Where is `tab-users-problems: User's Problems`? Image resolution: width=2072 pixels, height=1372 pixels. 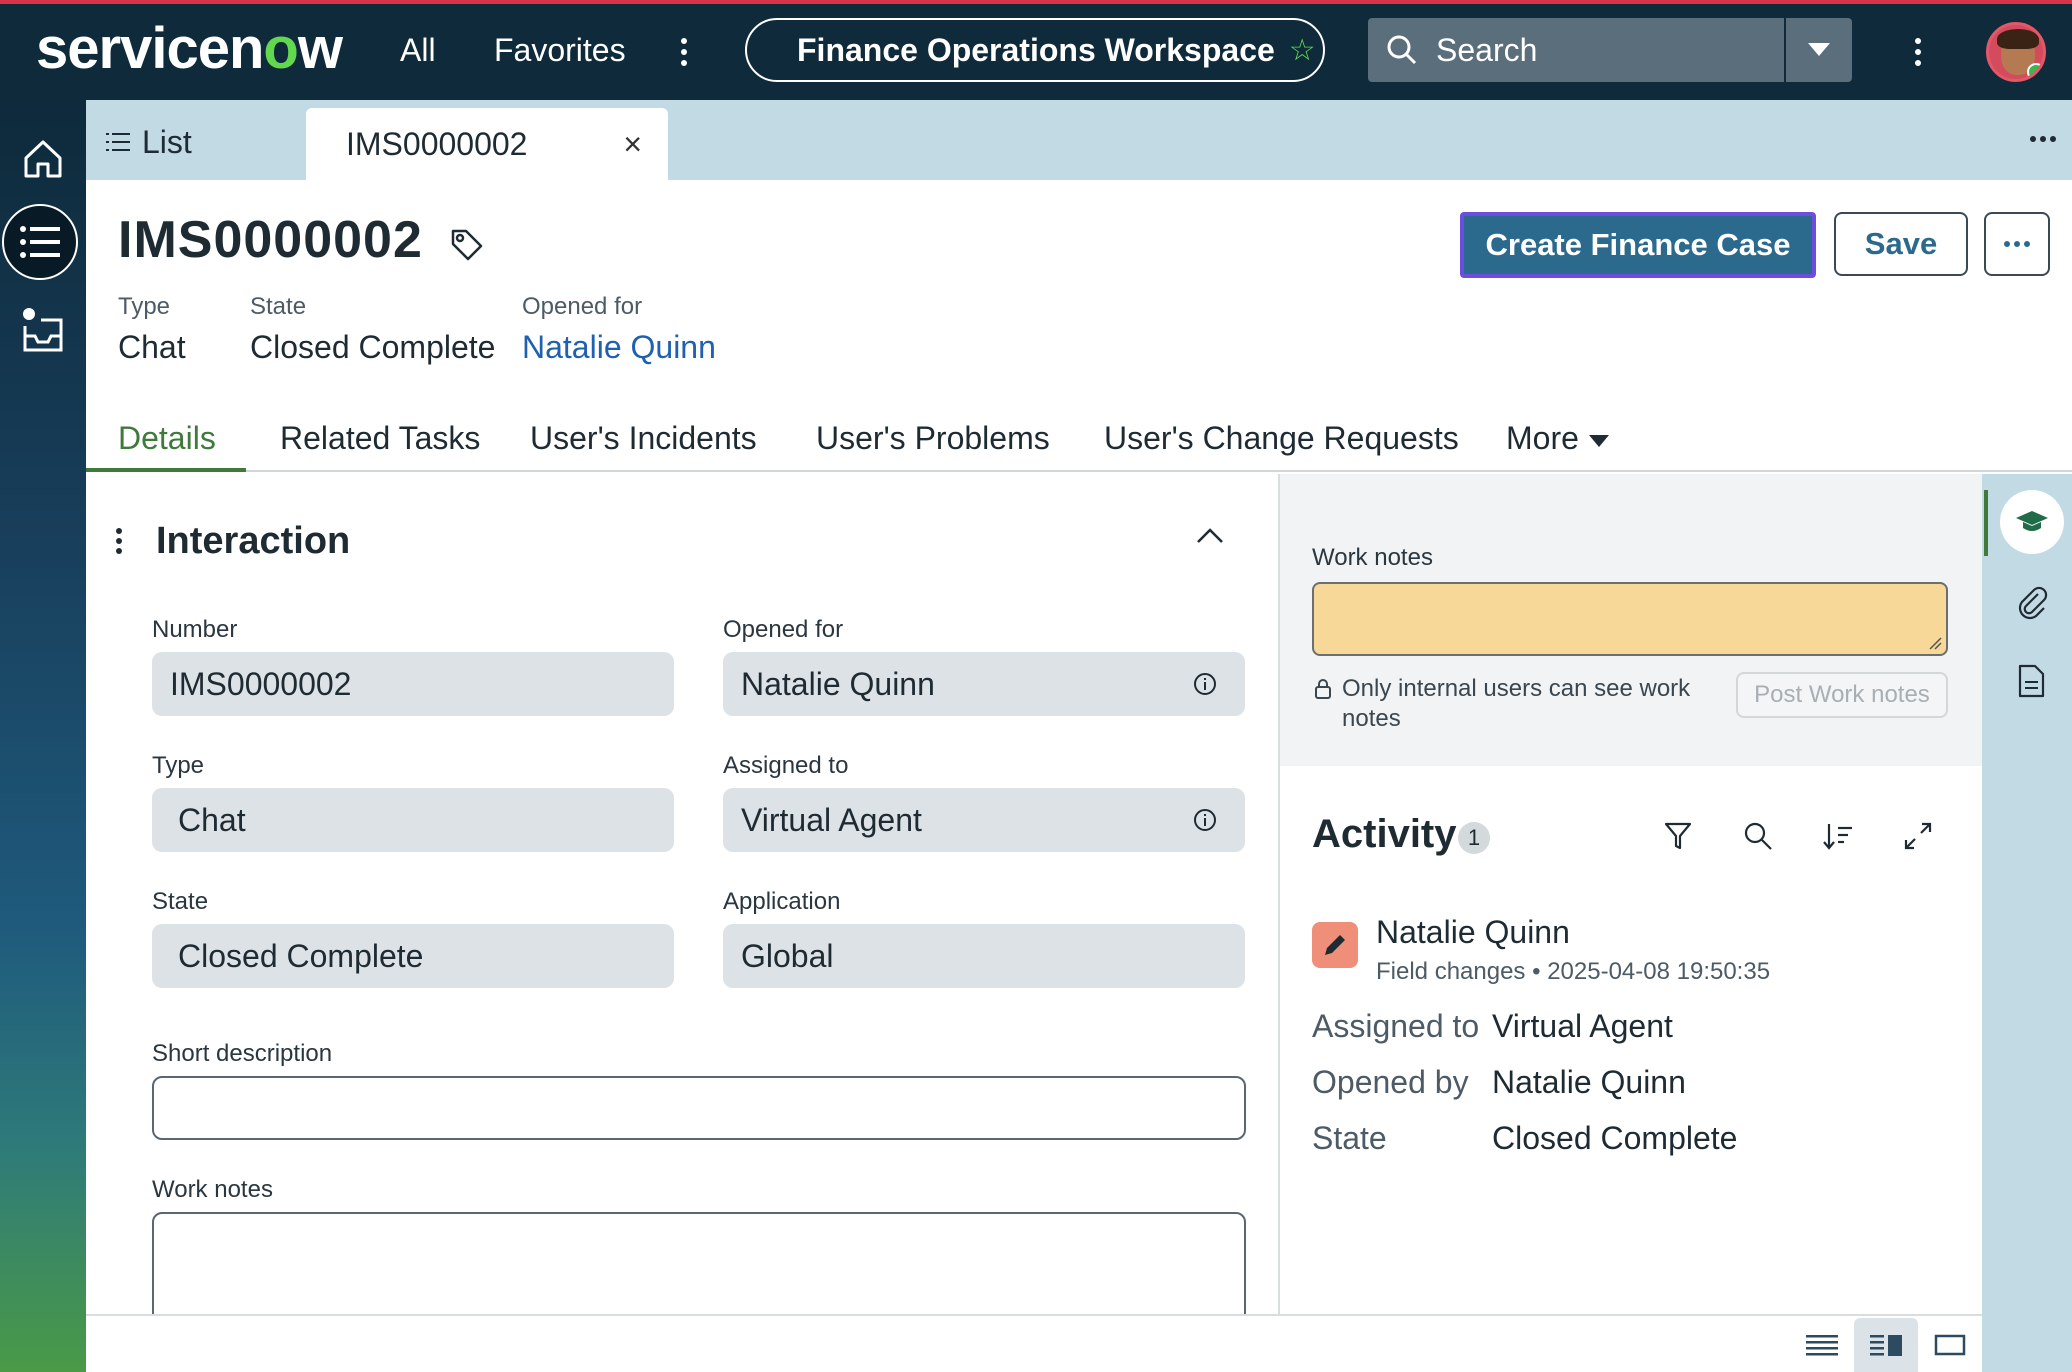
tab-users-problems: User's Problems is located at coordinates (933, 446).